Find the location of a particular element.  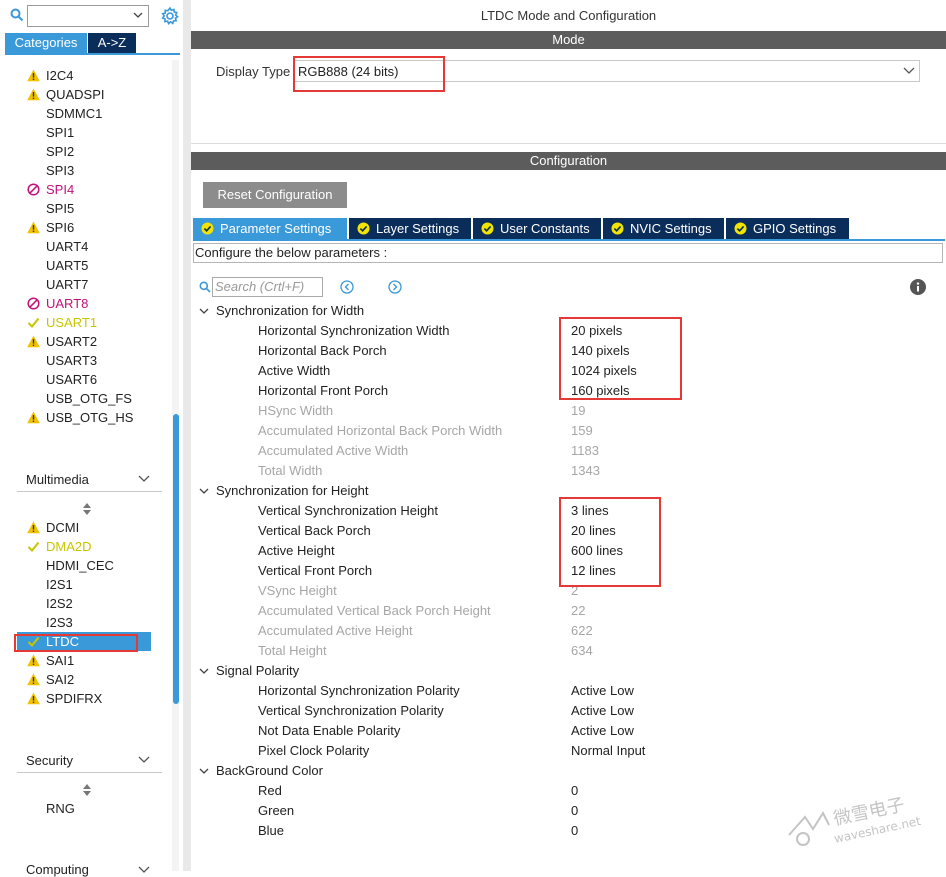

param-name: Vertical Synchronization Height is located at coordinates (348, 511).